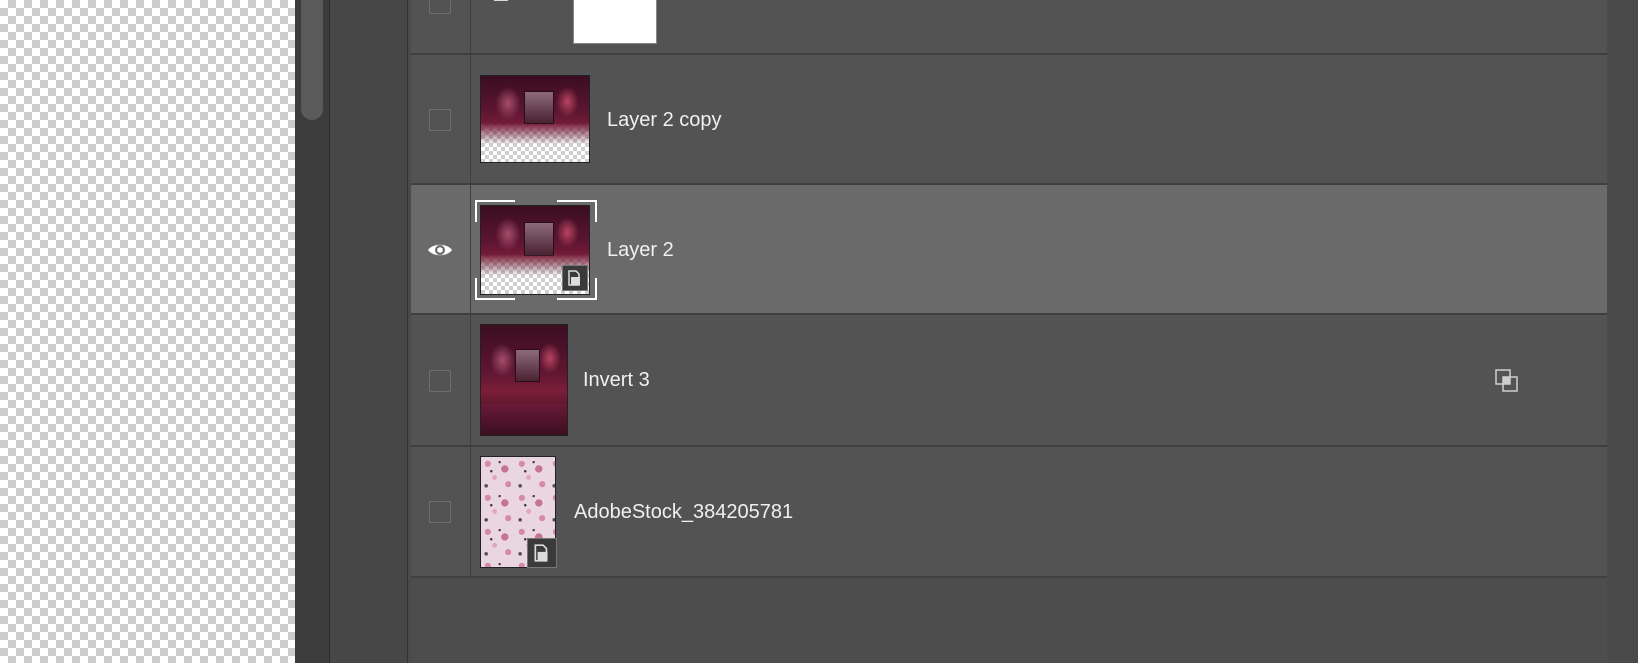 Image resolution: width=1638 pixels, height=663 pixels. I want to click on canvas-vertical-scrollbar, so click(312, 331).